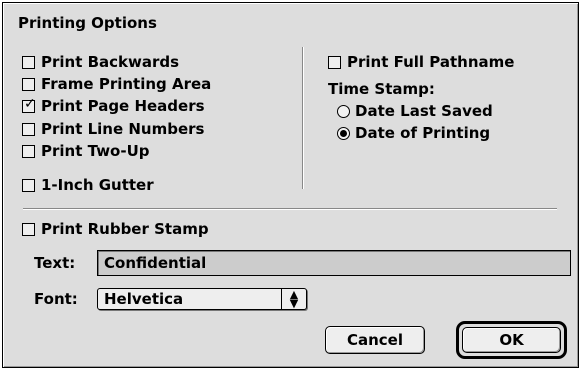  I want to click on frame-printing-area-checkbox, so click(28, 84).